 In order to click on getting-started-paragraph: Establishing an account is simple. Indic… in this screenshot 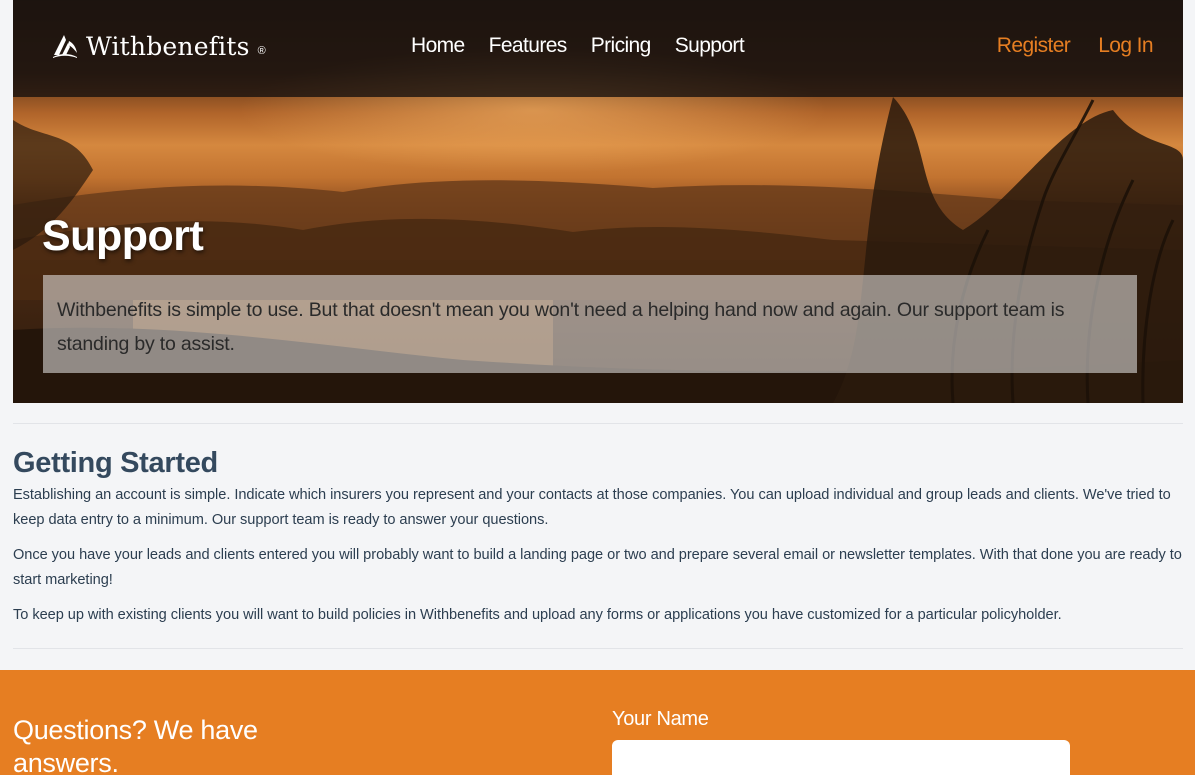, I will do `click(592, 507)`.